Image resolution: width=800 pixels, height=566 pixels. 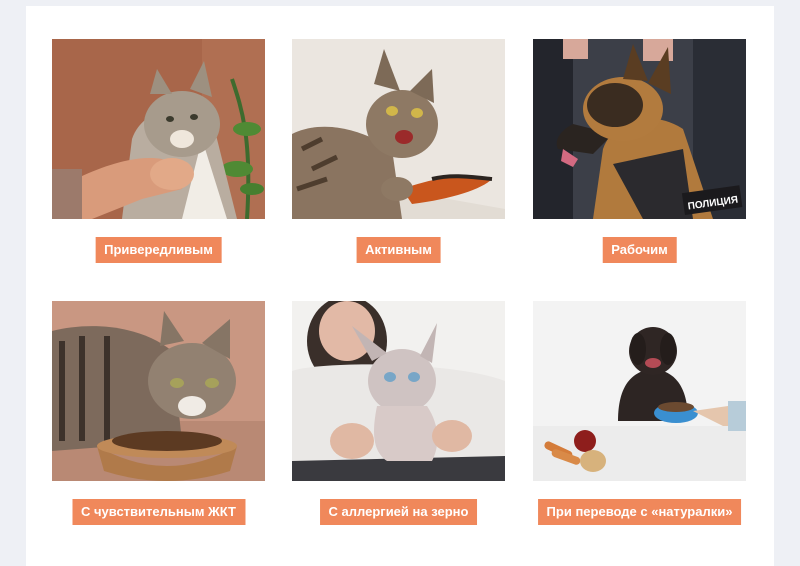 I want to click on picky-cat-photo, so click(x=158, y=129).